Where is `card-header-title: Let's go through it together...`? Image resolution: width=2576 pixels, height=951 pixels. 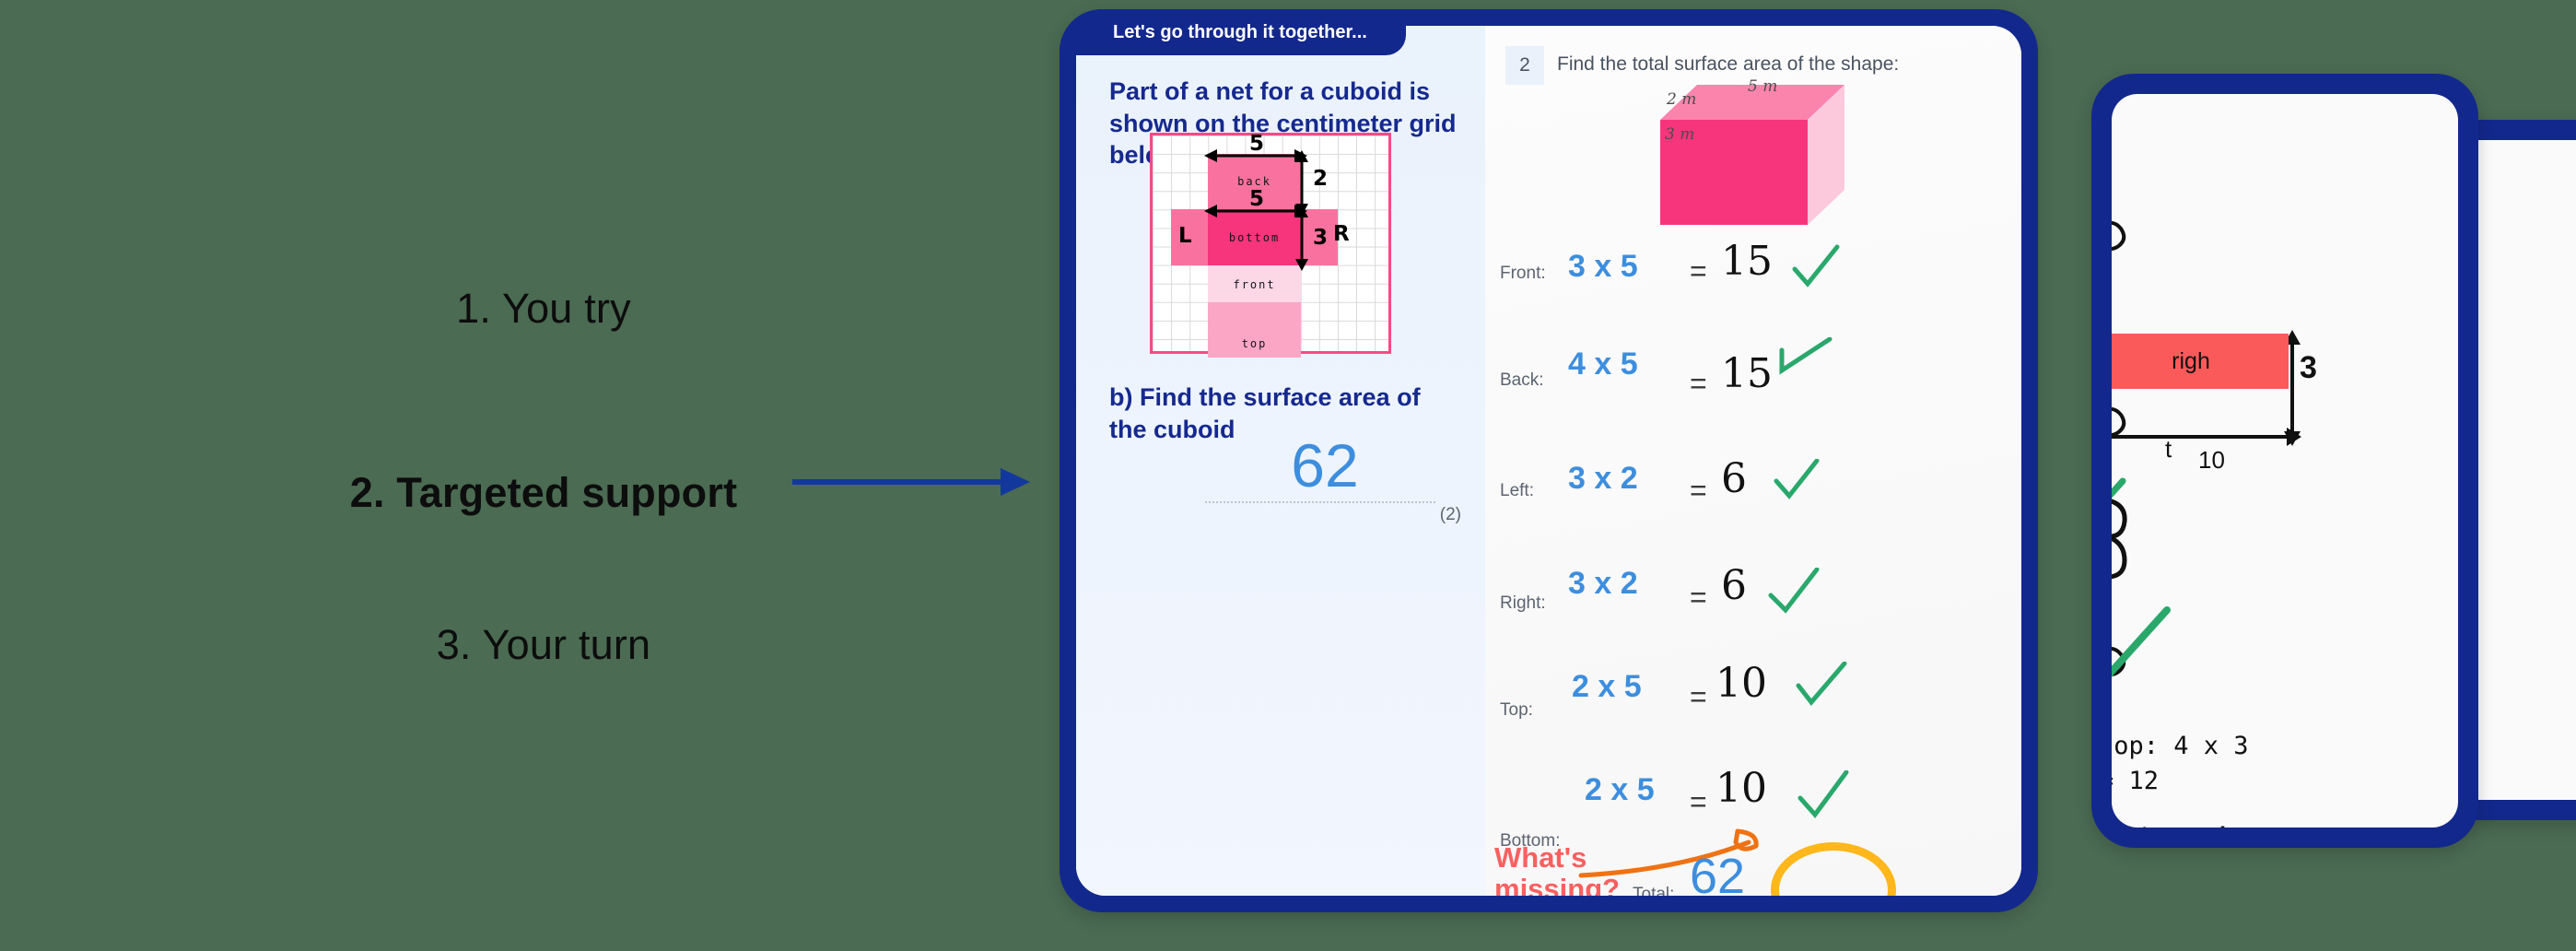
card-header-title: Let's go through it together... is located at coordinates (1240, 31).